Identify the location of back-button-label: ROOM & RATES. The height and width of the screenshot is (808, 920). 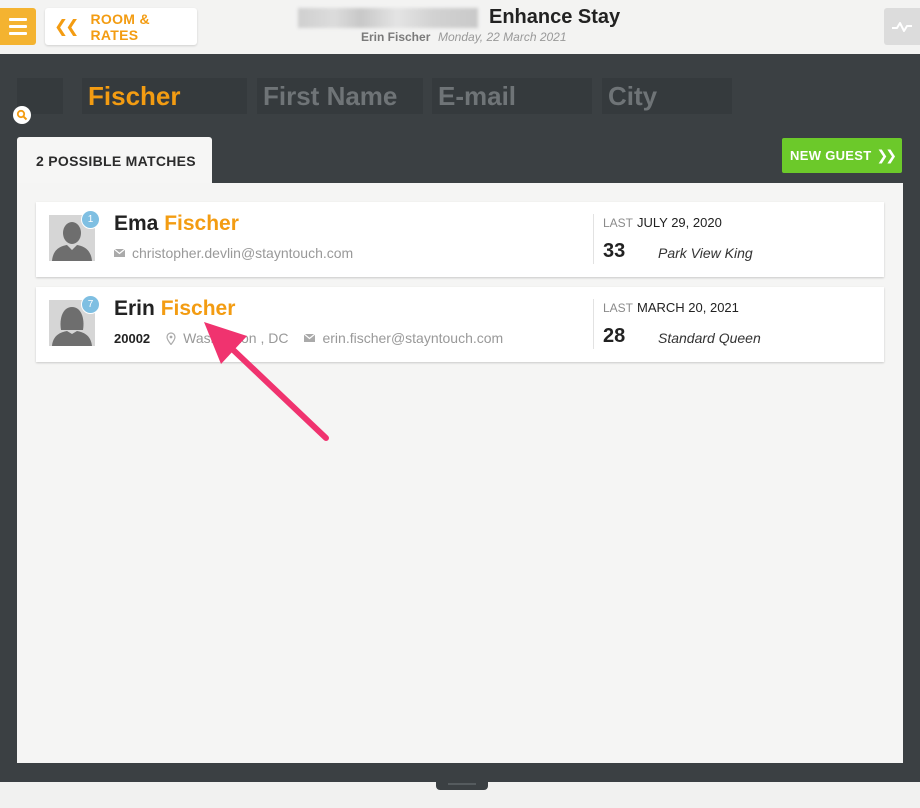
(120, 26).